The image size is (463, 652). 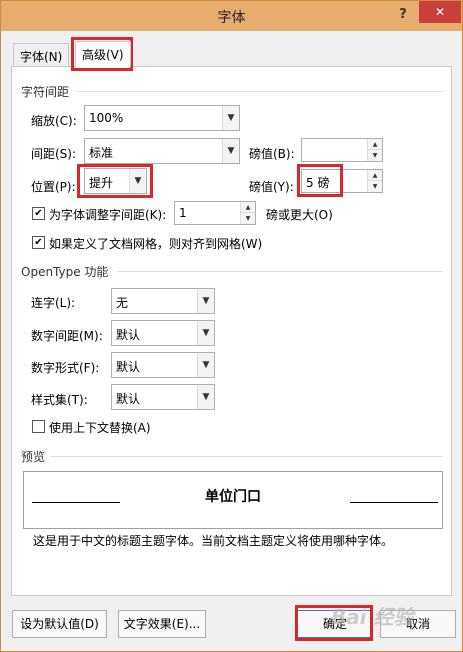 I want to click on position-pt-spinner: 5 磅 ▲ ▼, so click(x=342, y=181).